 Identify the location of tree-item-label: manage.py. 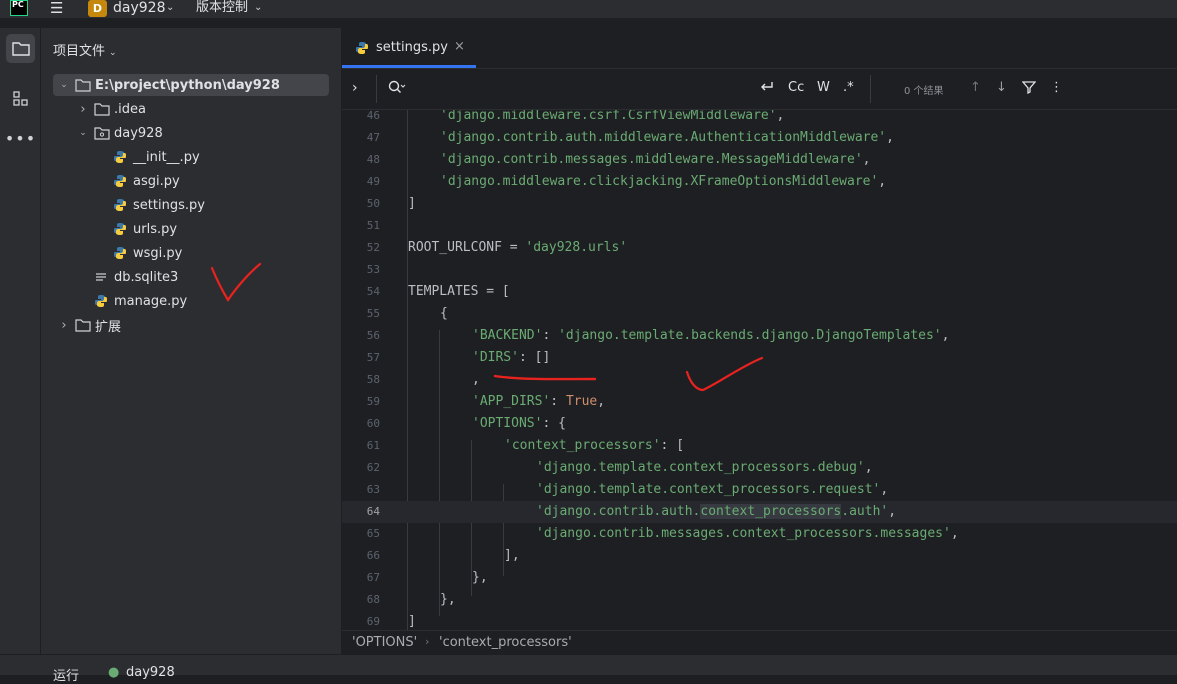
(151, 301).